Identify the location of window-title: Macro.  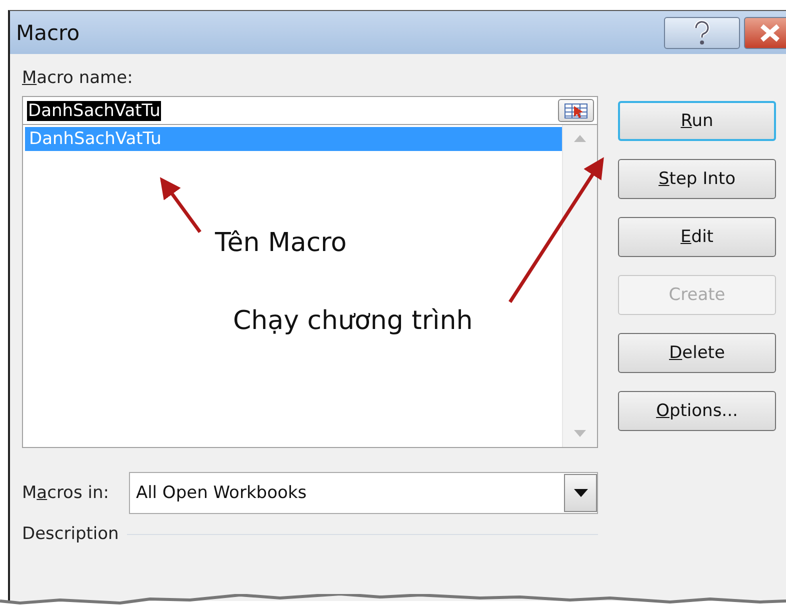
(48, 32).